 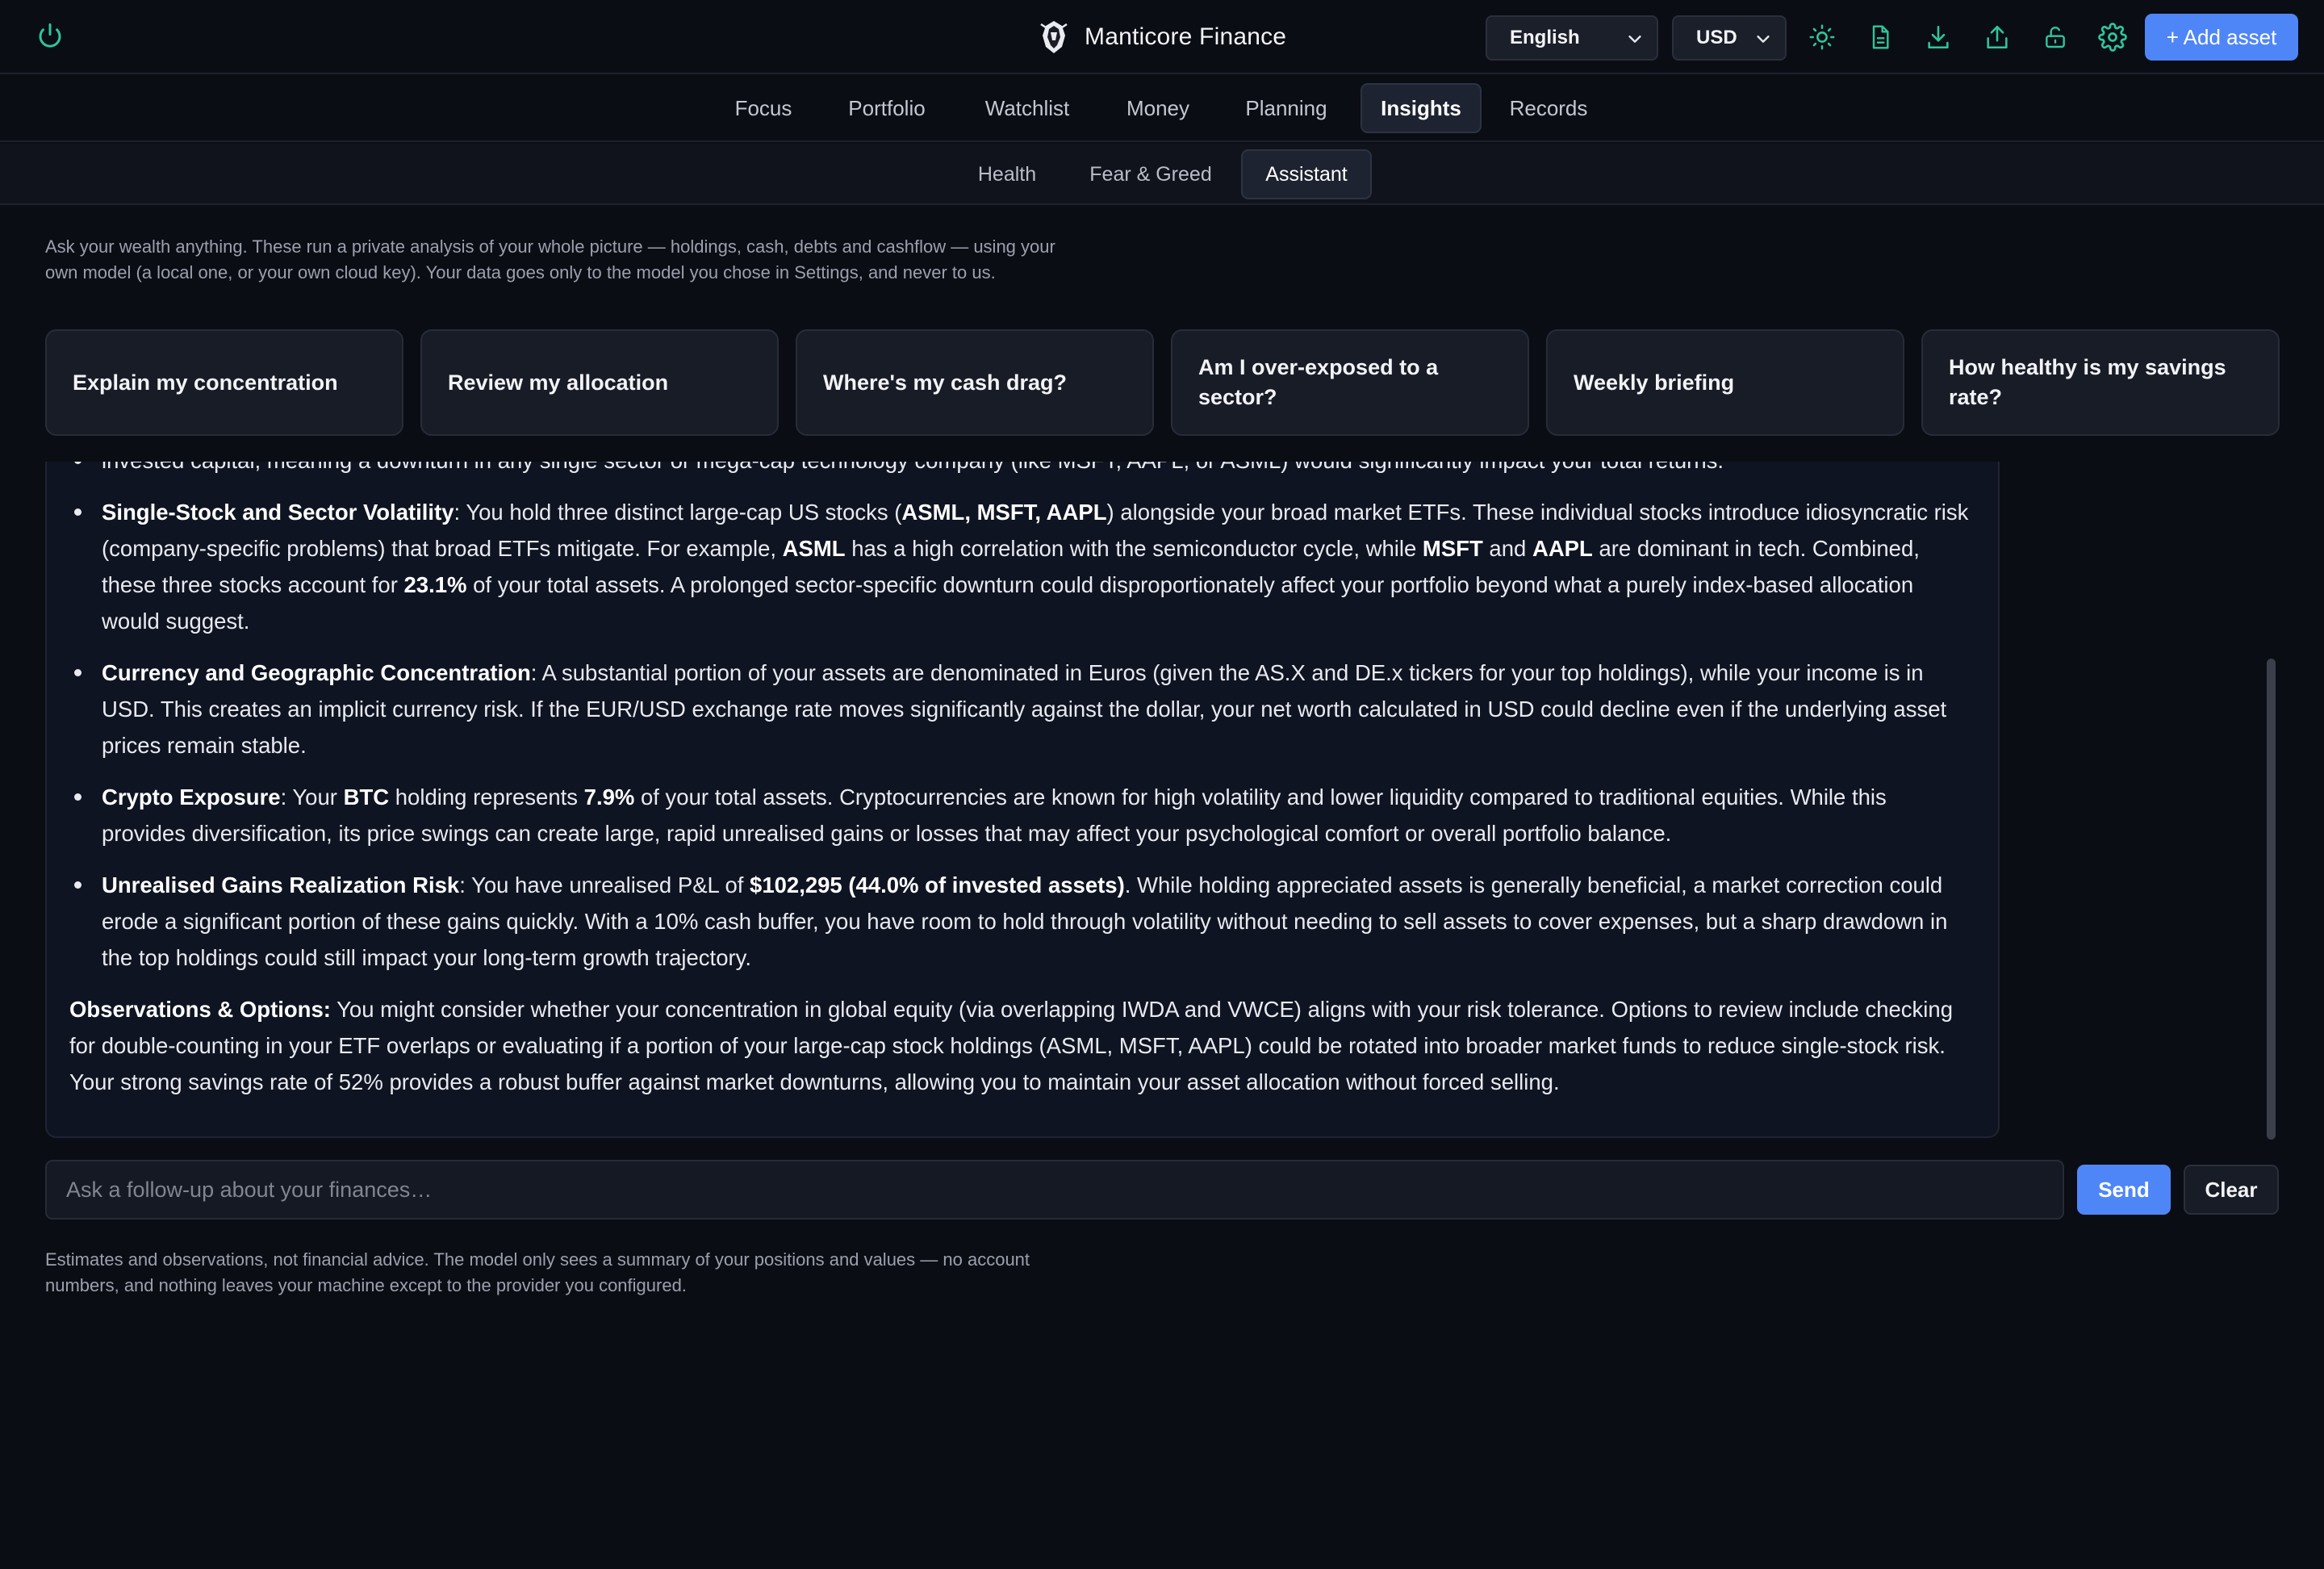 I want to click on bullet-emphasis: 23.1%, so click(x=435, y=584).